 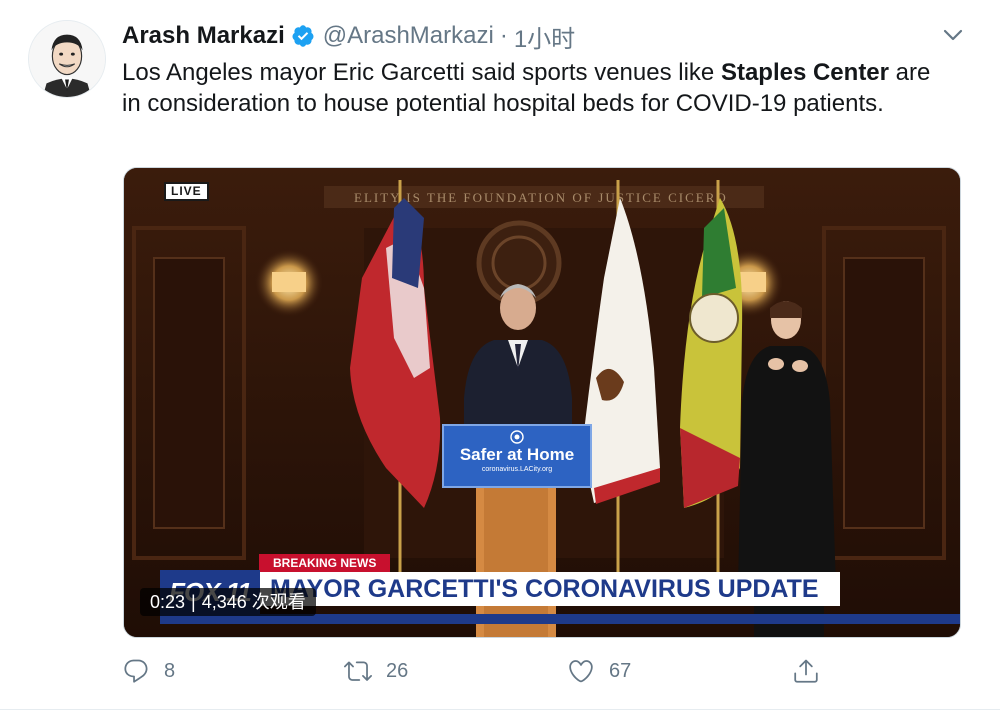 What do you see at coordinates (517, 437) in the screenshot?
I see `city-seal-icon` at bounding box center [517, 437].